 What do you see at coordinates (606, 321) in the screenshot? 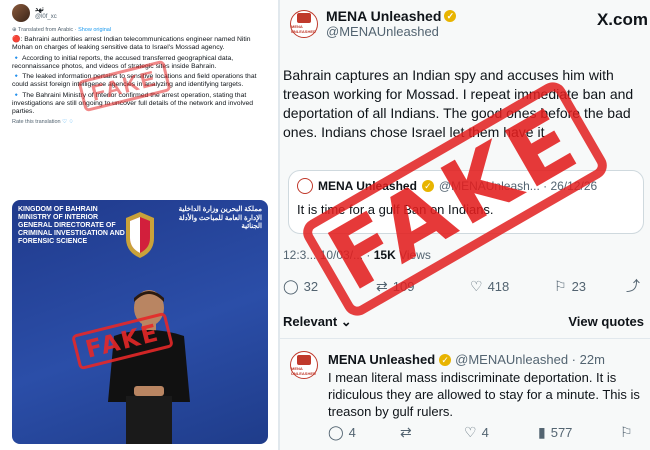
I see `view-quotes-link: View quotes` at bounding box center [606, 321].